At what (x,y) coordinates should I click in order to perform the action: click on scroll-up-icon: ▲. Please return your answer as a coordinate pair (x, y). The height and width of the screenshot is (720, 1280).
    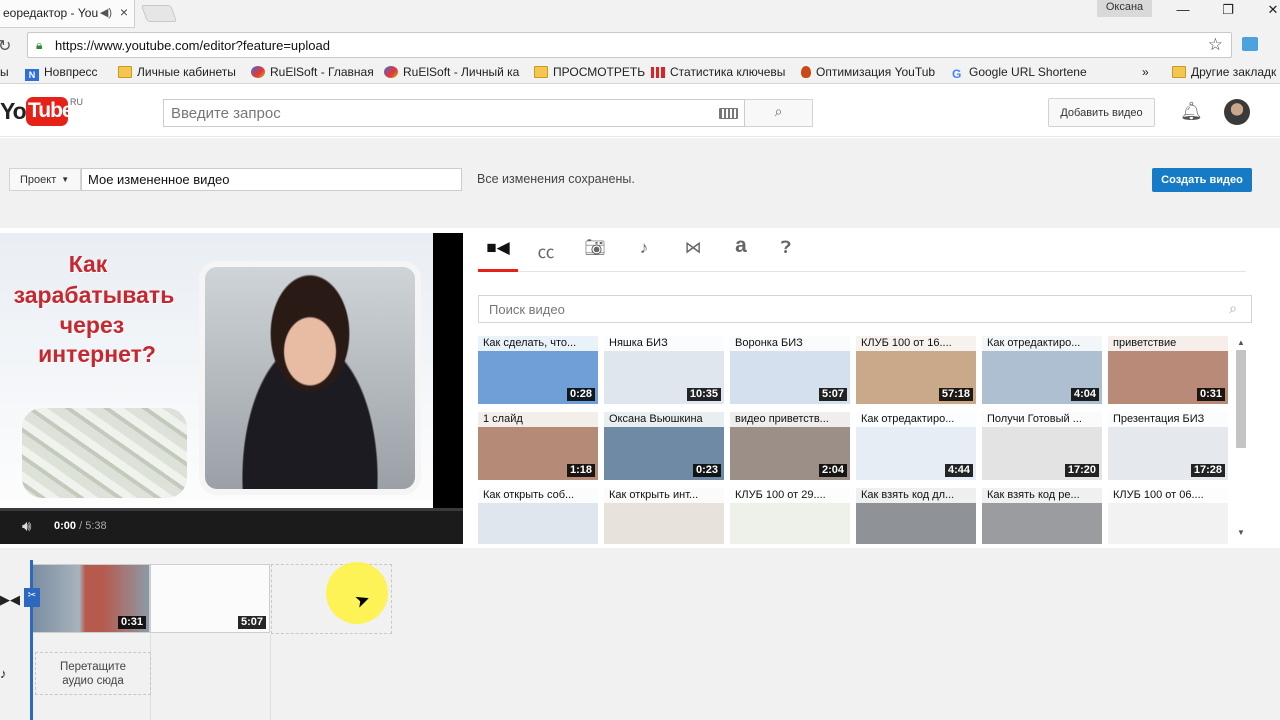
    Looking at the image, I should click on (1241, 342).